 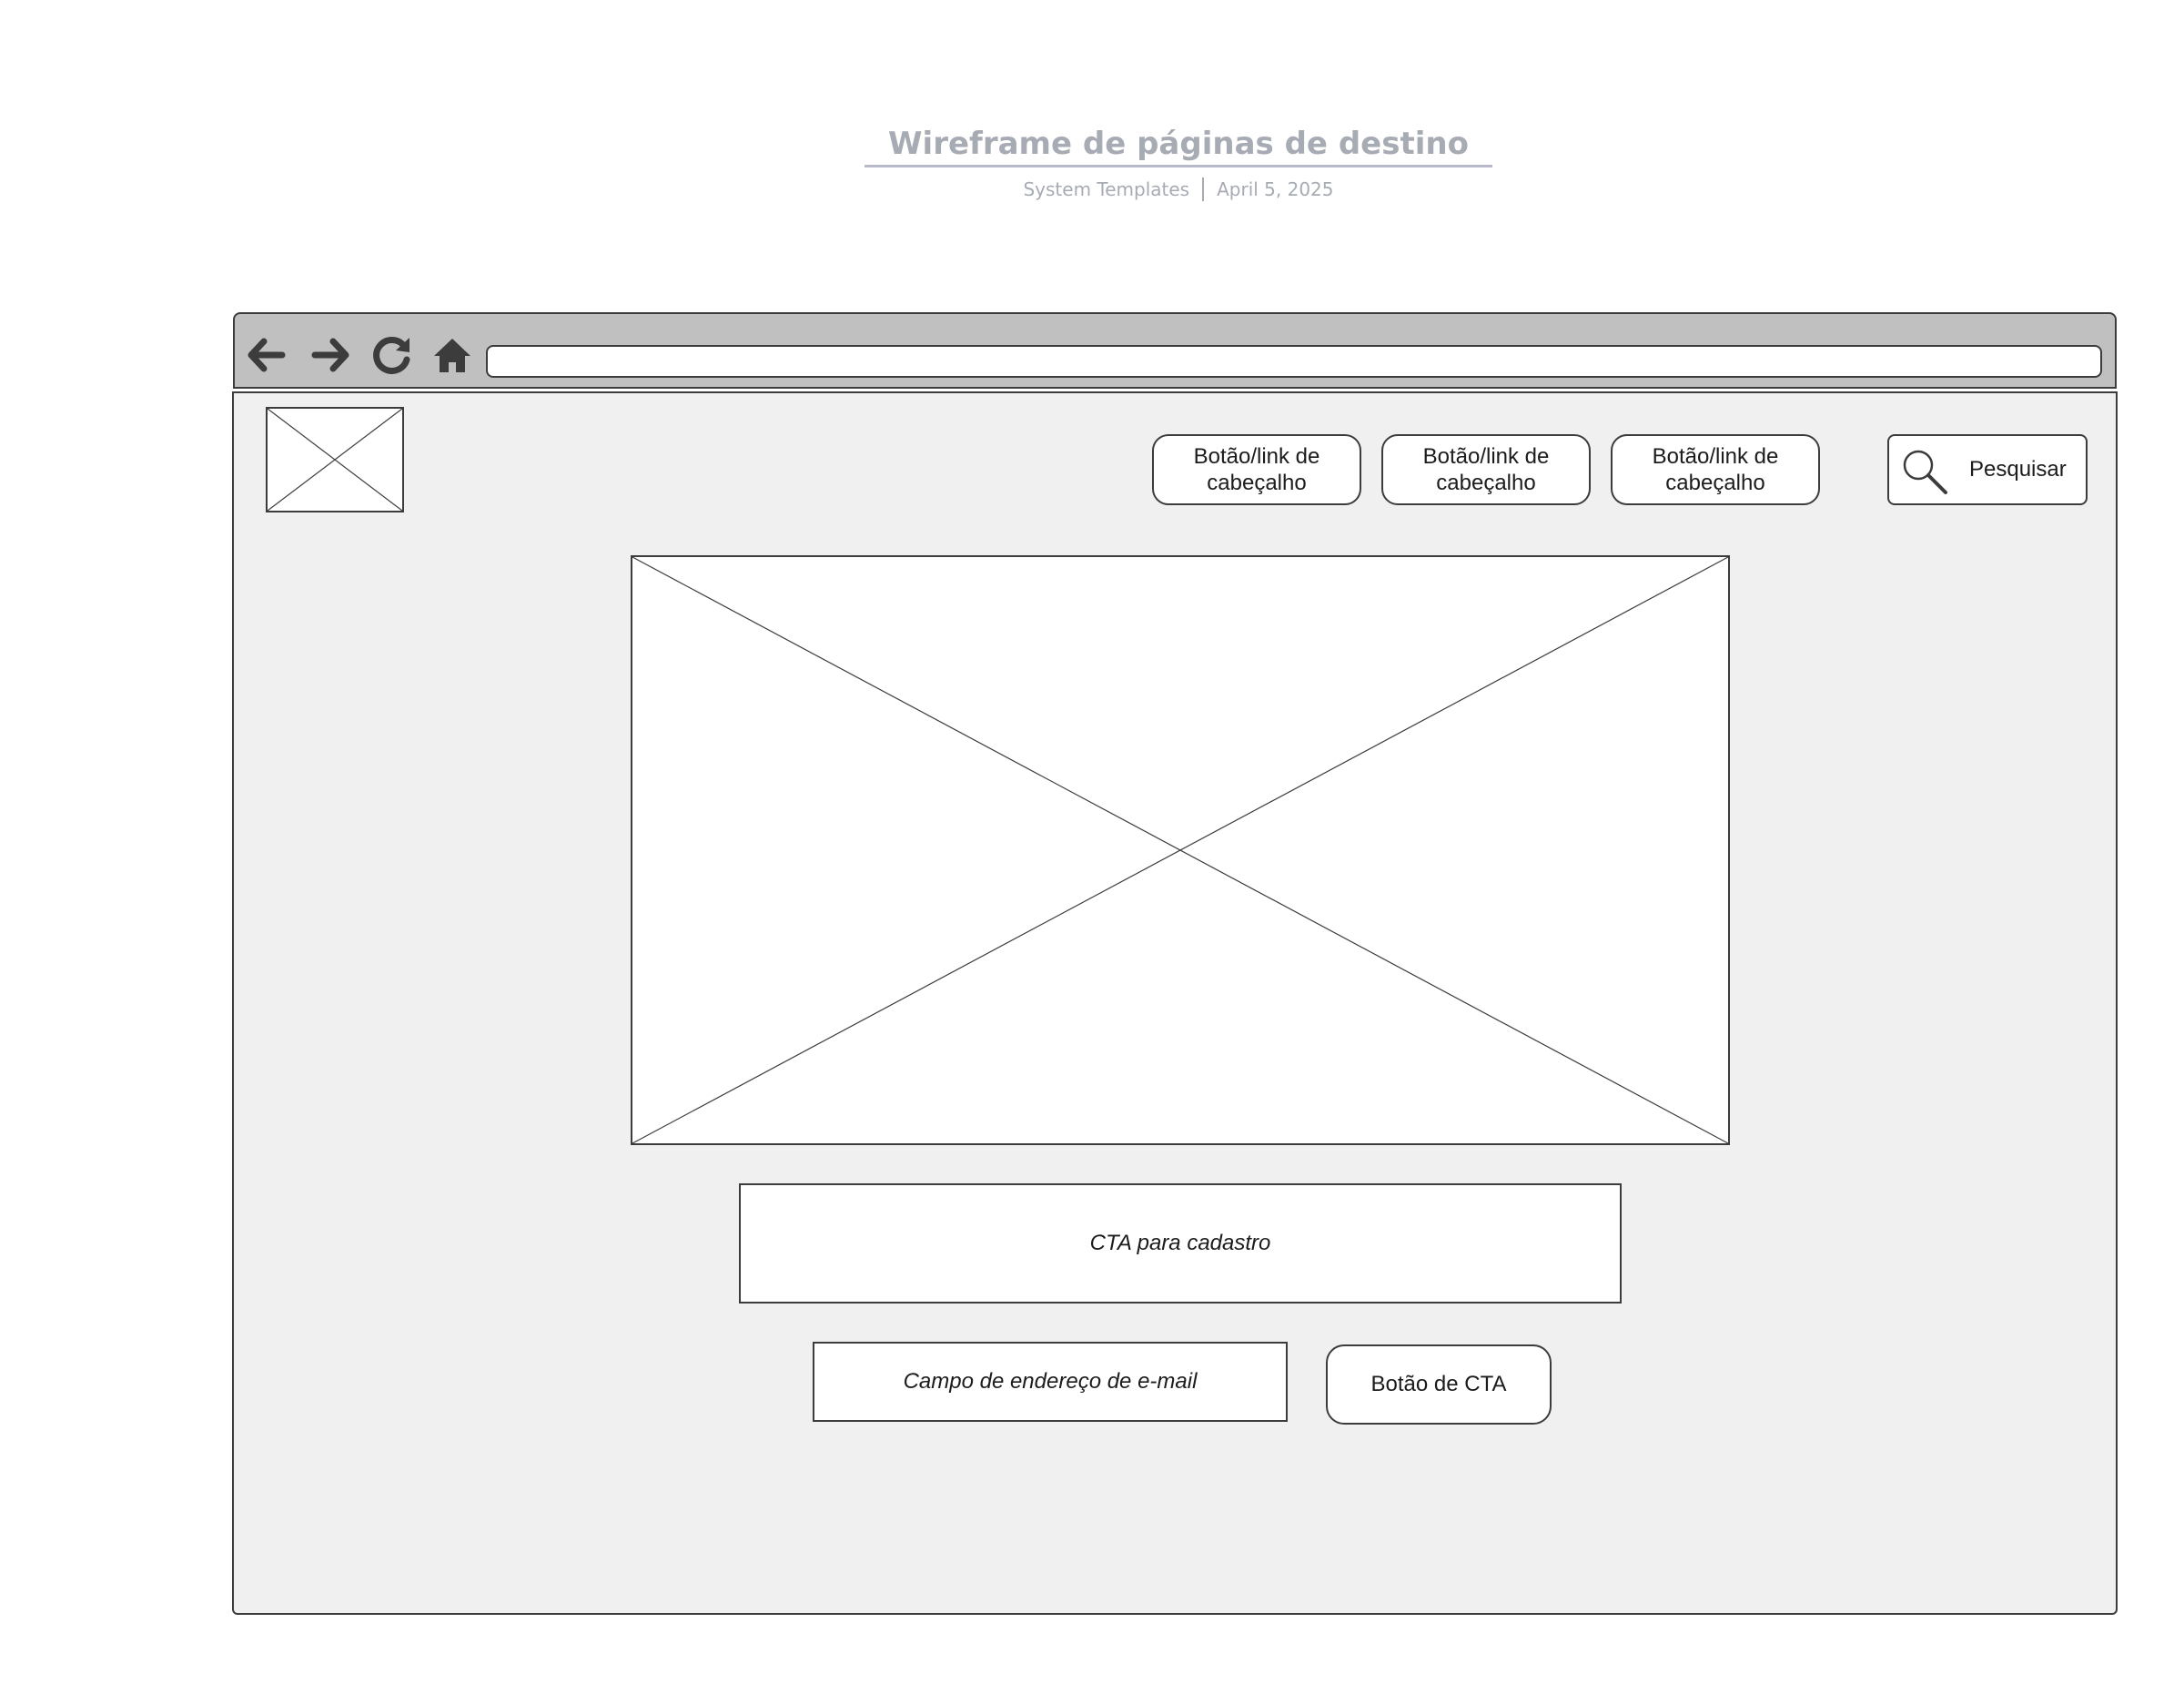 I want to click on logo-placeholder-image, so click(x=335, y=459).